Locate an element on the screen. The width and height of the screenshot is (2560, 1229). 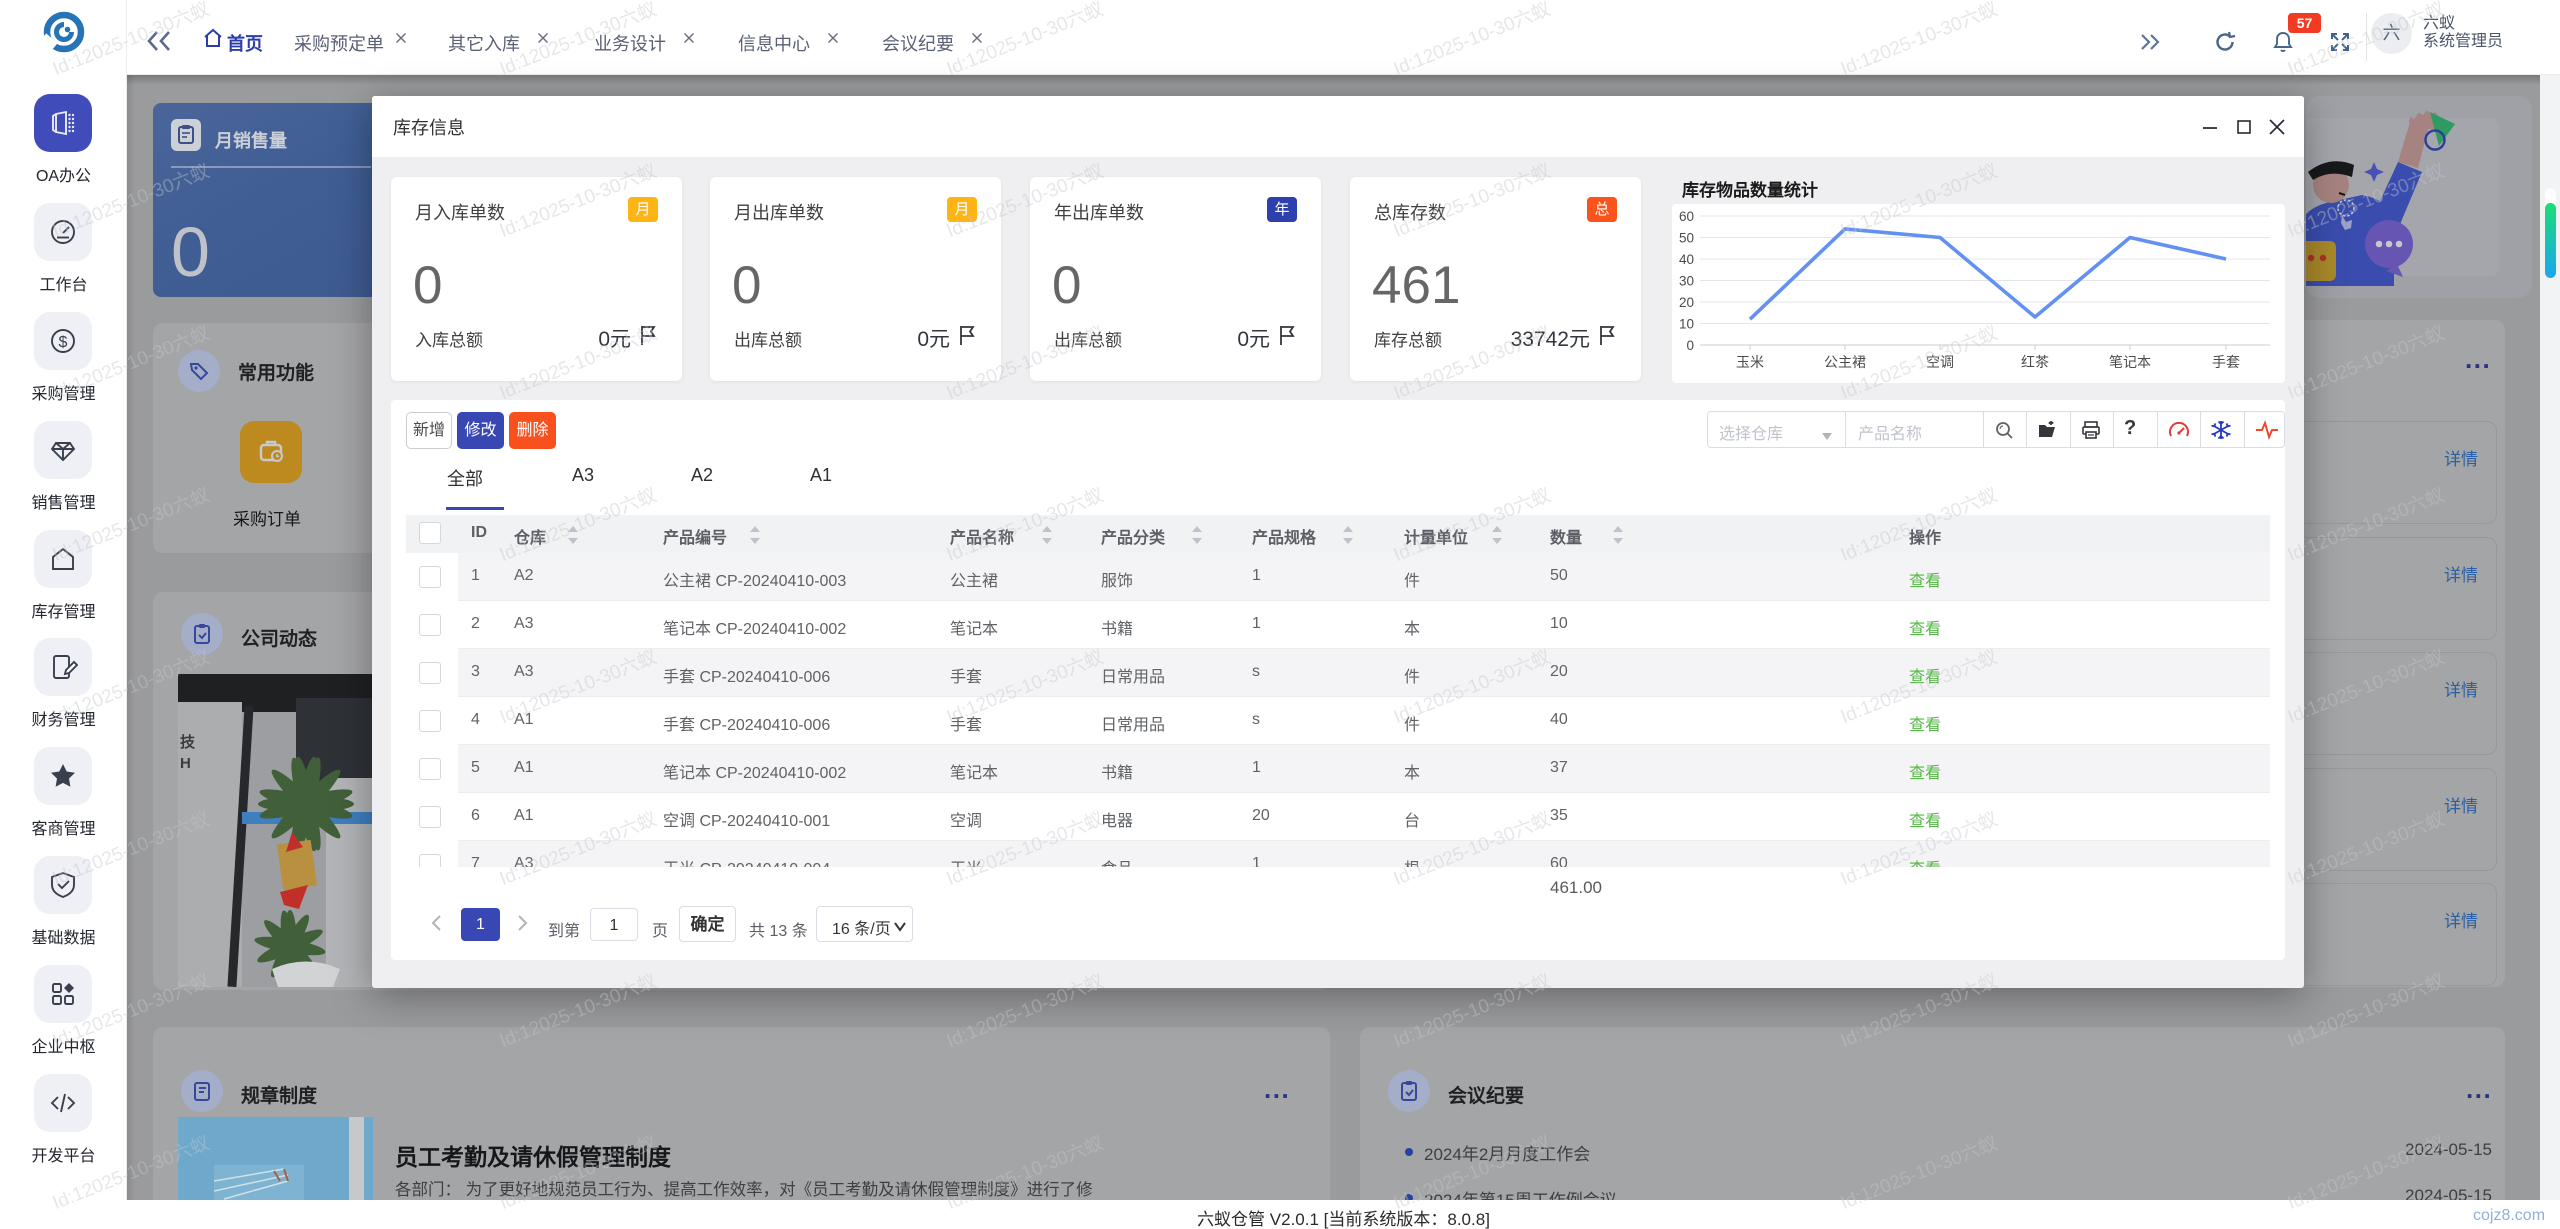
svg-text: 公主裙 is located at coordinates (1845, 362).